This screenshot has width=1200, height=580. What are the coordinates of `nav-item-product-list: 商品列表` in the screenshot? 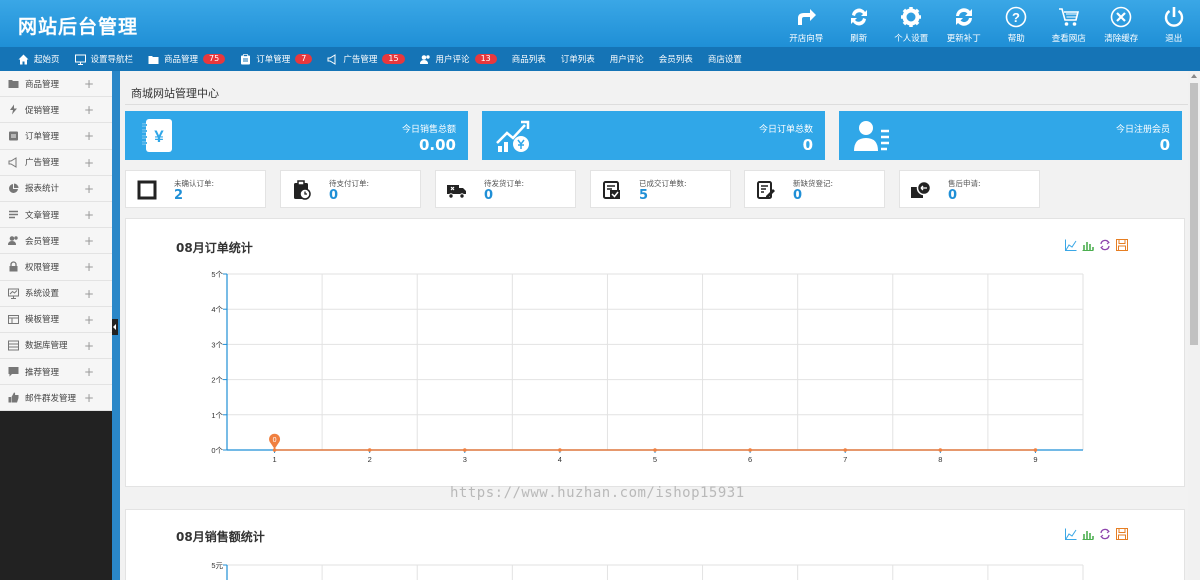 It's located at (529, 59).